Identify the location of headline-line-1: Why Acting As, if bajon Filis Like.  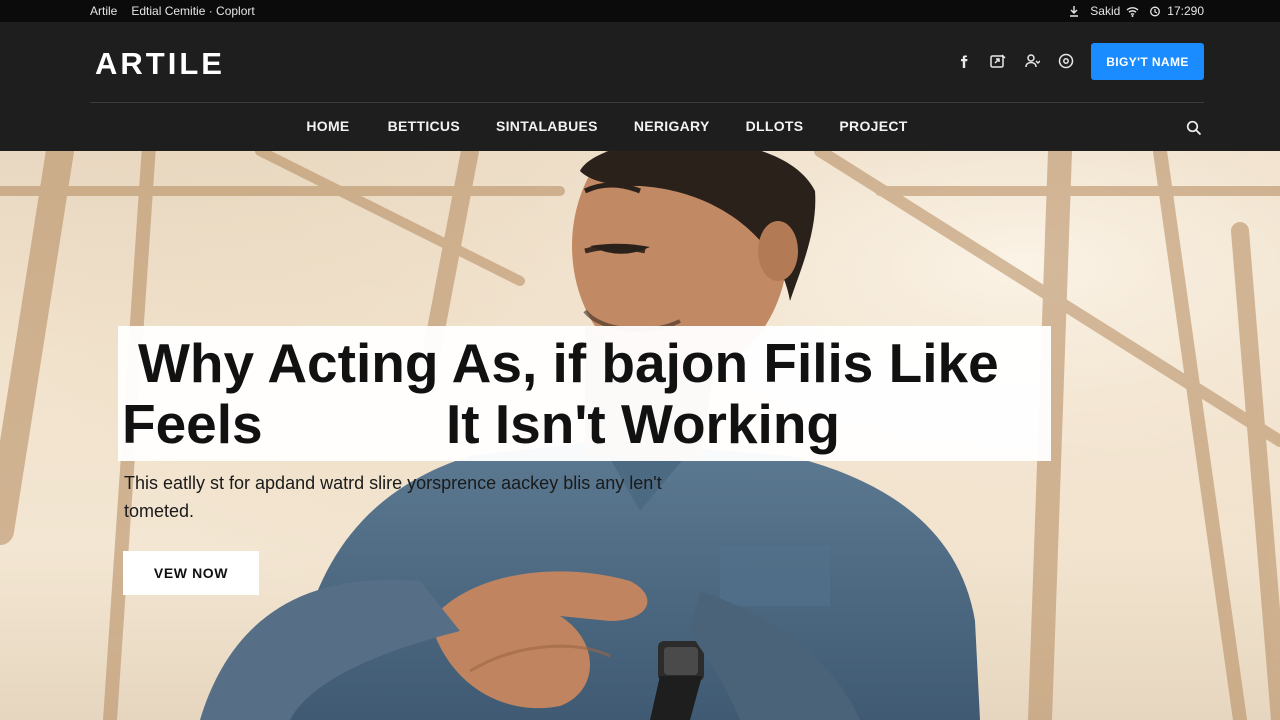
(568, 363).